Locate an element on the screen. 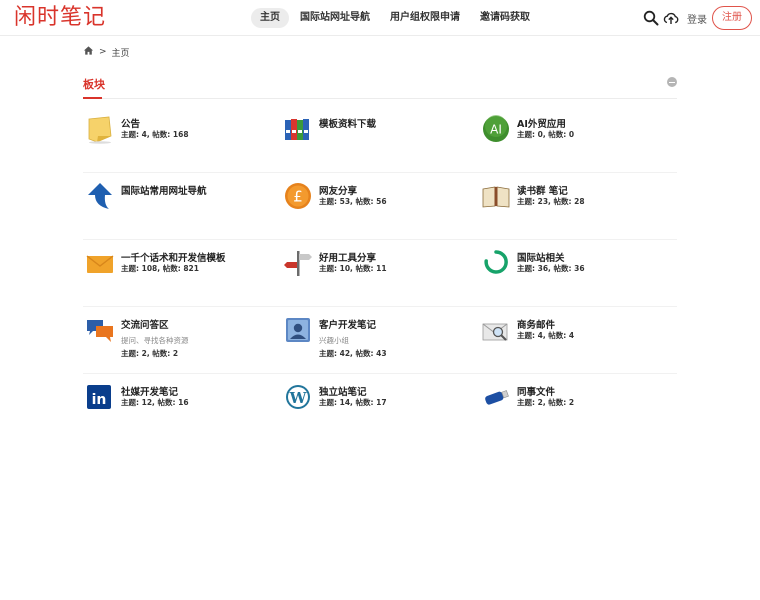  chat-bubbles-icon is located at coordinates (100, 330).